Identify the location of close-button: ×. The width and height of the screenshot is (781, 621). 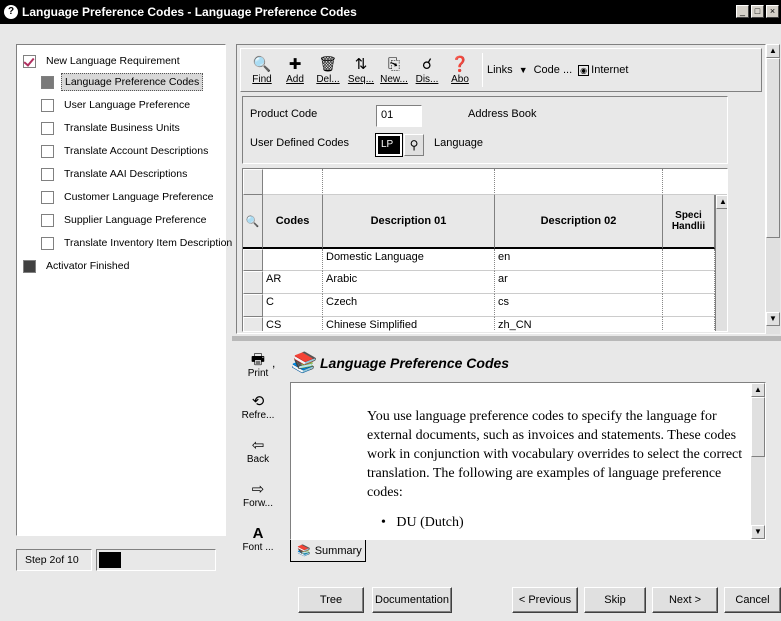
(772, 11).